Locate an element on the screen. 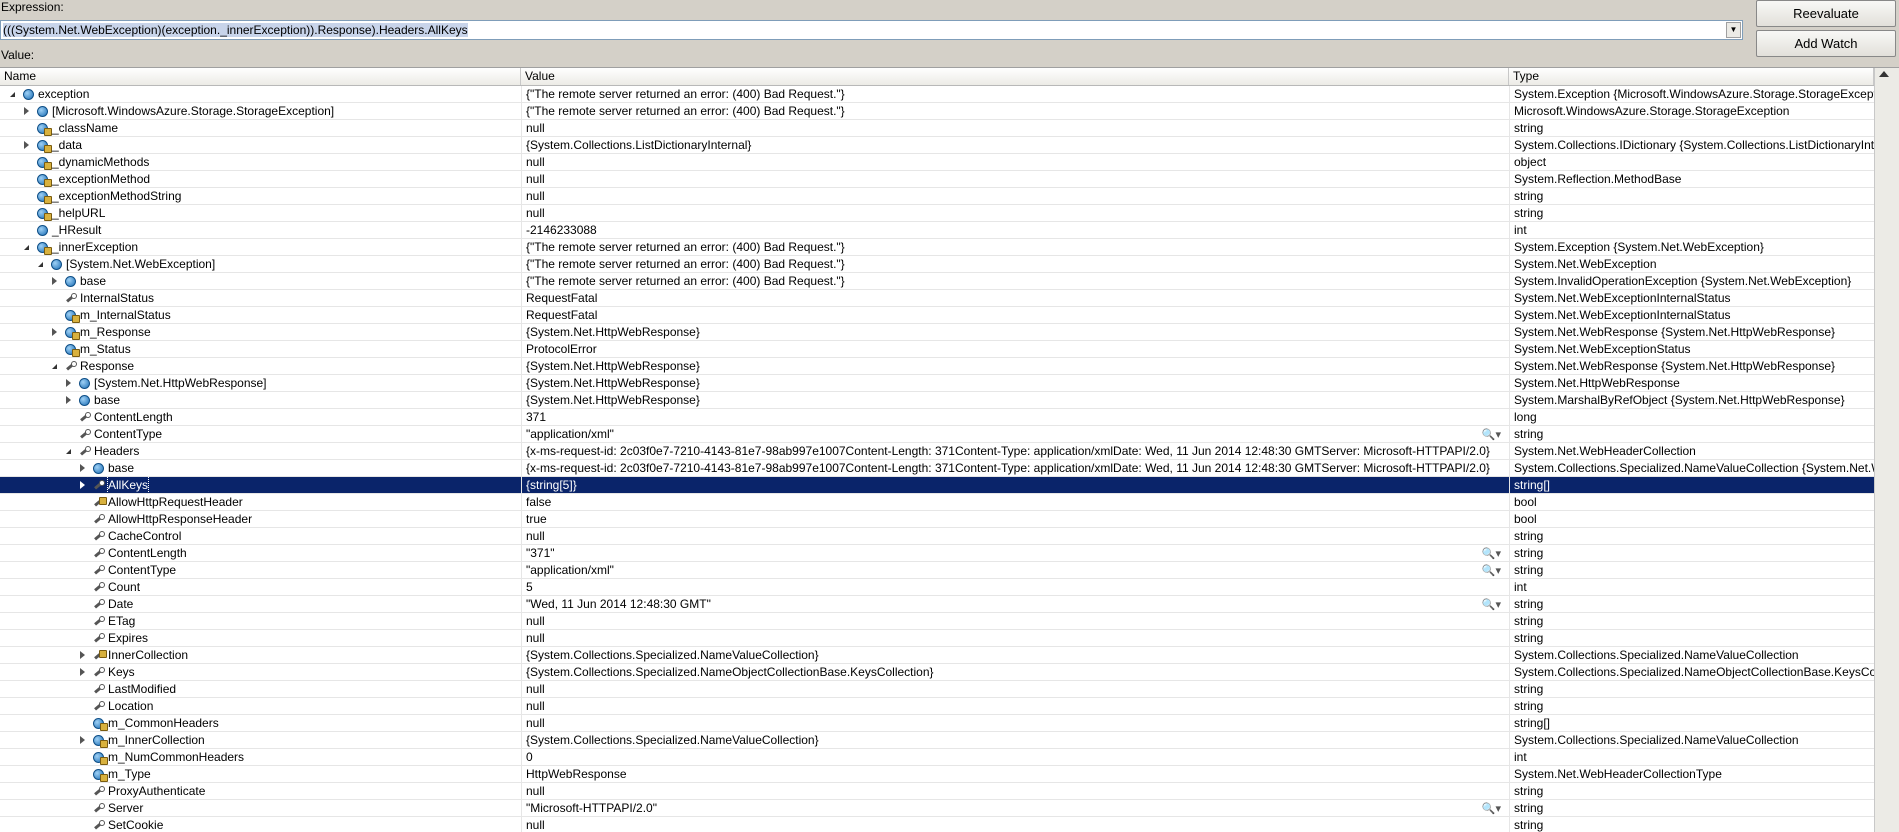  name-cell: _exceptionMethodString is located at coordinates (260, 196).